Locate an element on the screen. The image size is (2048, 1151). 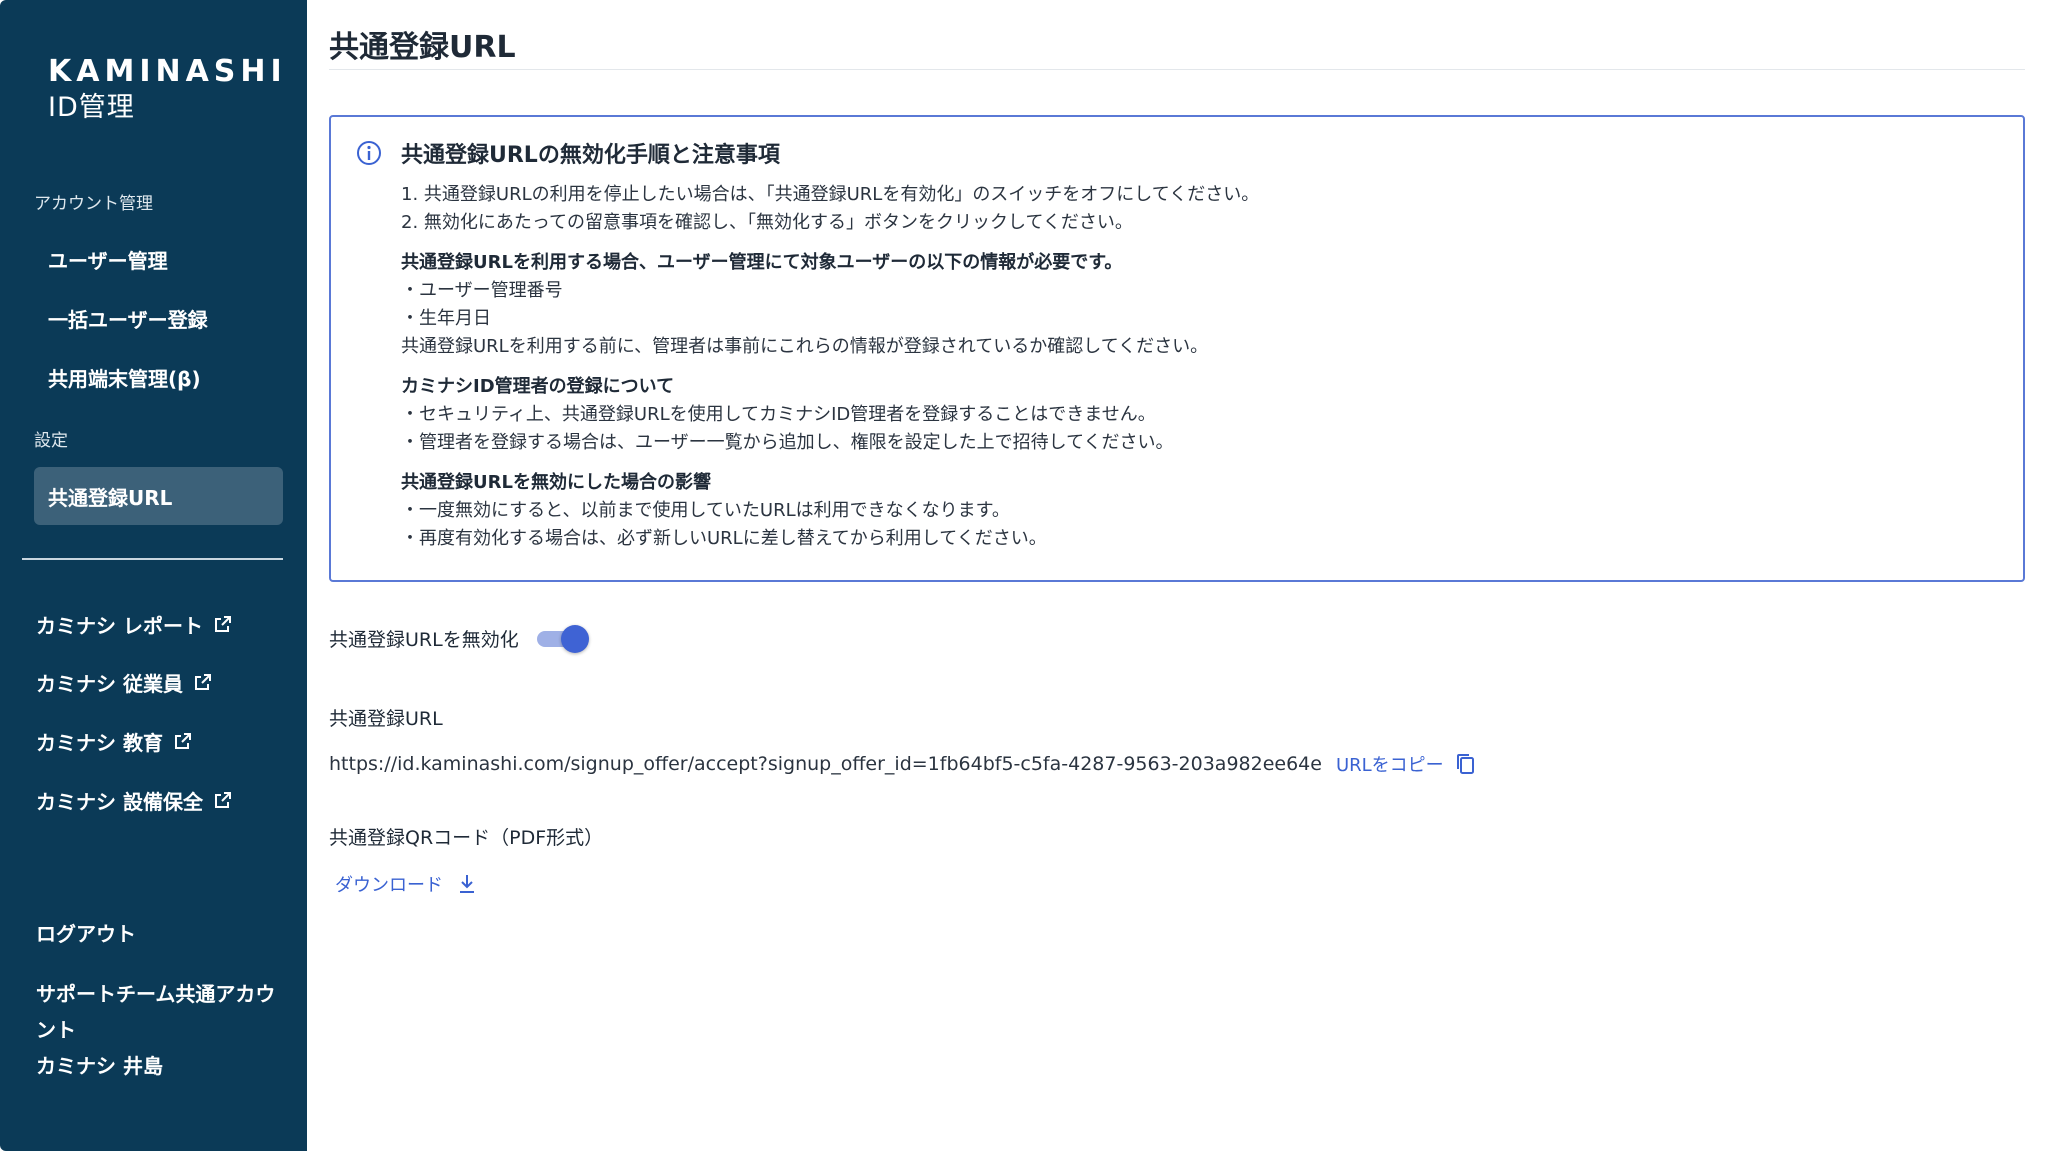
sidebar-item-shared-devices: 共用端末管理(β) is located at coordinates (158, 377).